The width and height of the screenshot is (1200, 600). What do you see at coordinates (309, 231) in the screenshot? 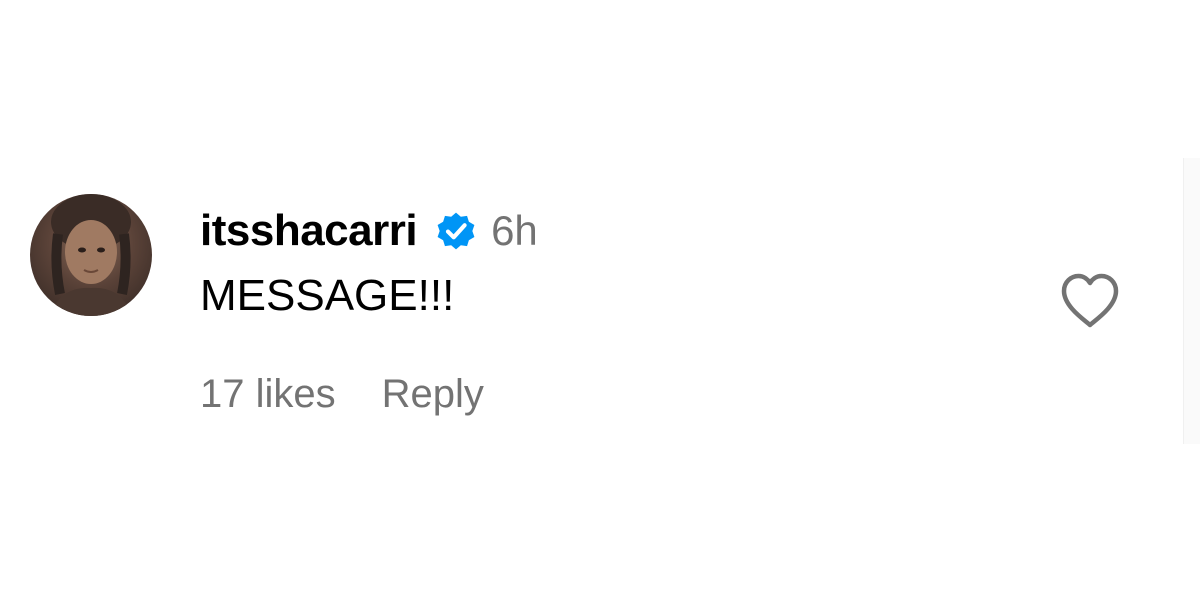
I see `username-link: itsshacarri` at bounding box center [309, 231].